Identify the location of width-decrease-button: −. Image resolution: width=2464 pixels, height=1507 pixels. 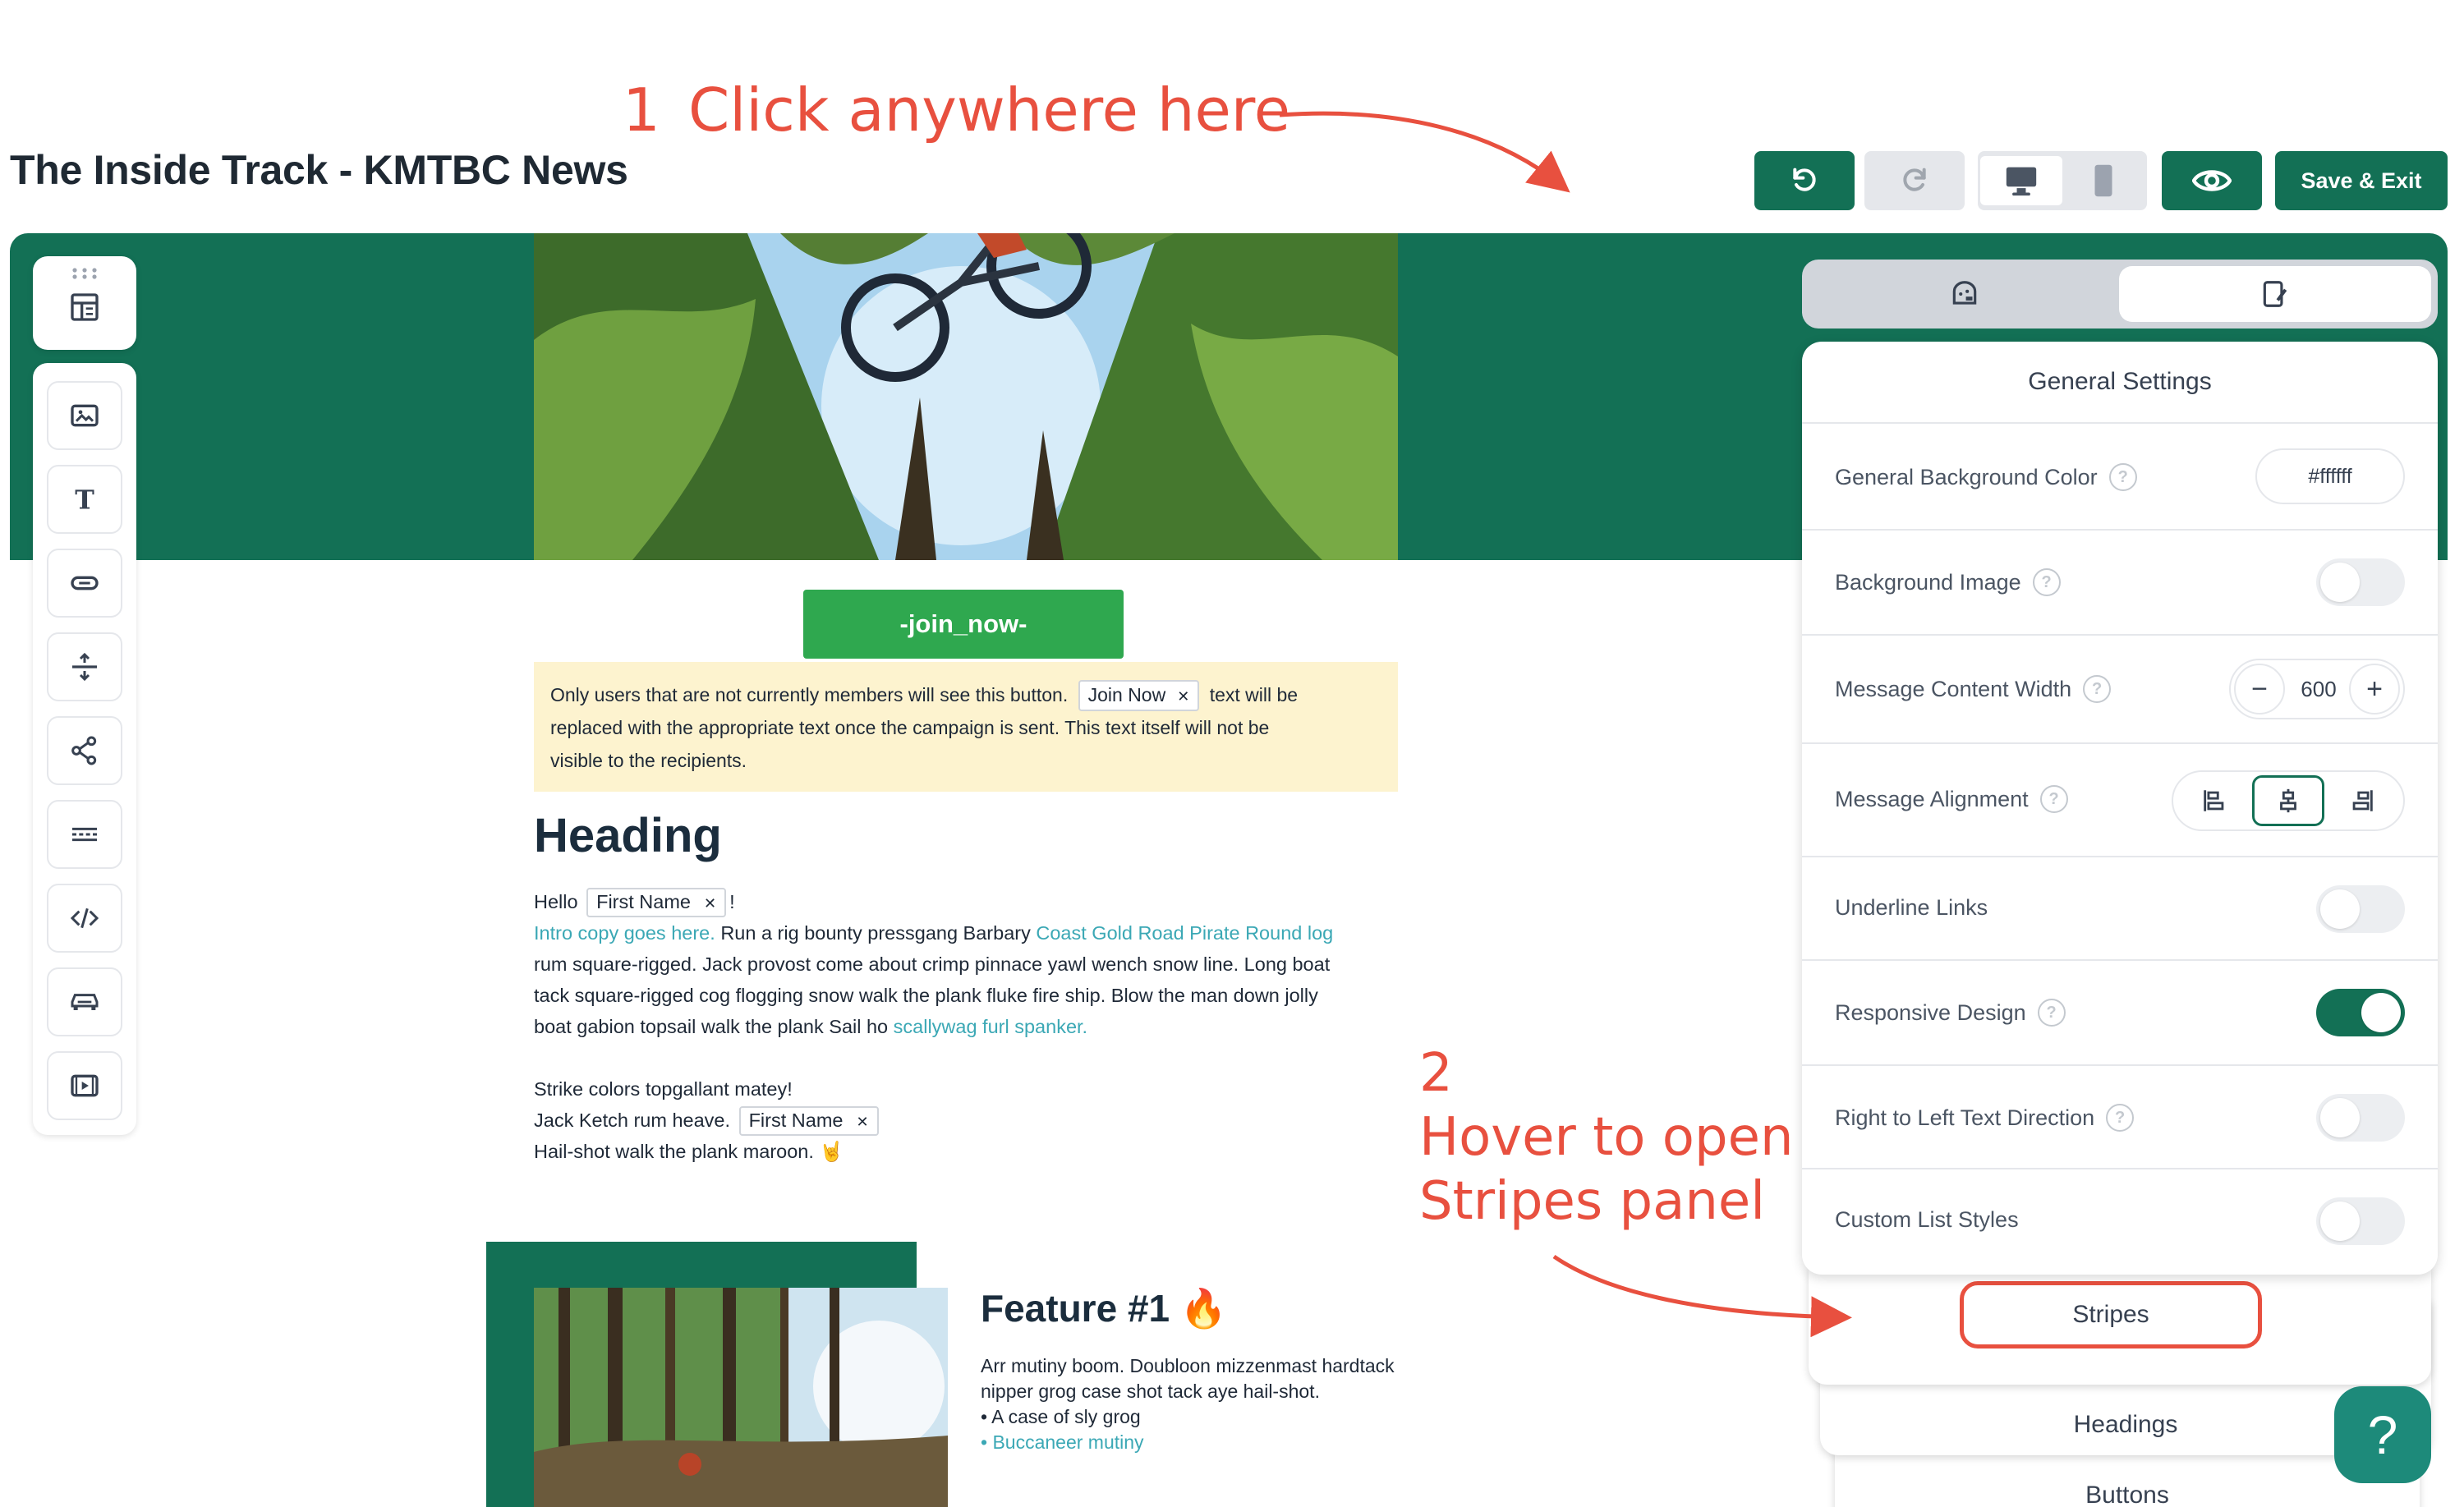
(2259, 689).